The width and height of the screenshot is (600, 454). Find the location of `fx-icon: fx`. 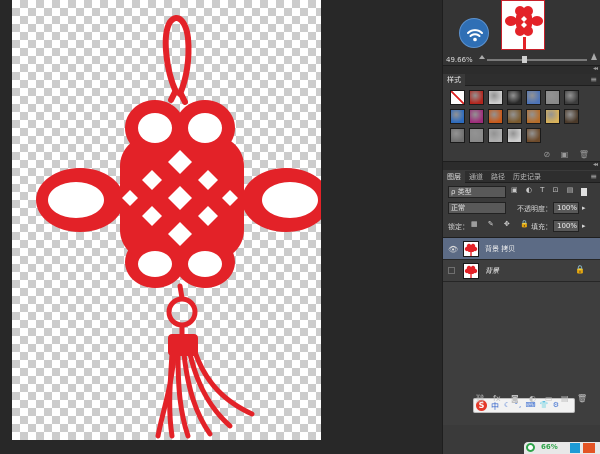

fx-icon: fx is located at coordinates (497, 398).